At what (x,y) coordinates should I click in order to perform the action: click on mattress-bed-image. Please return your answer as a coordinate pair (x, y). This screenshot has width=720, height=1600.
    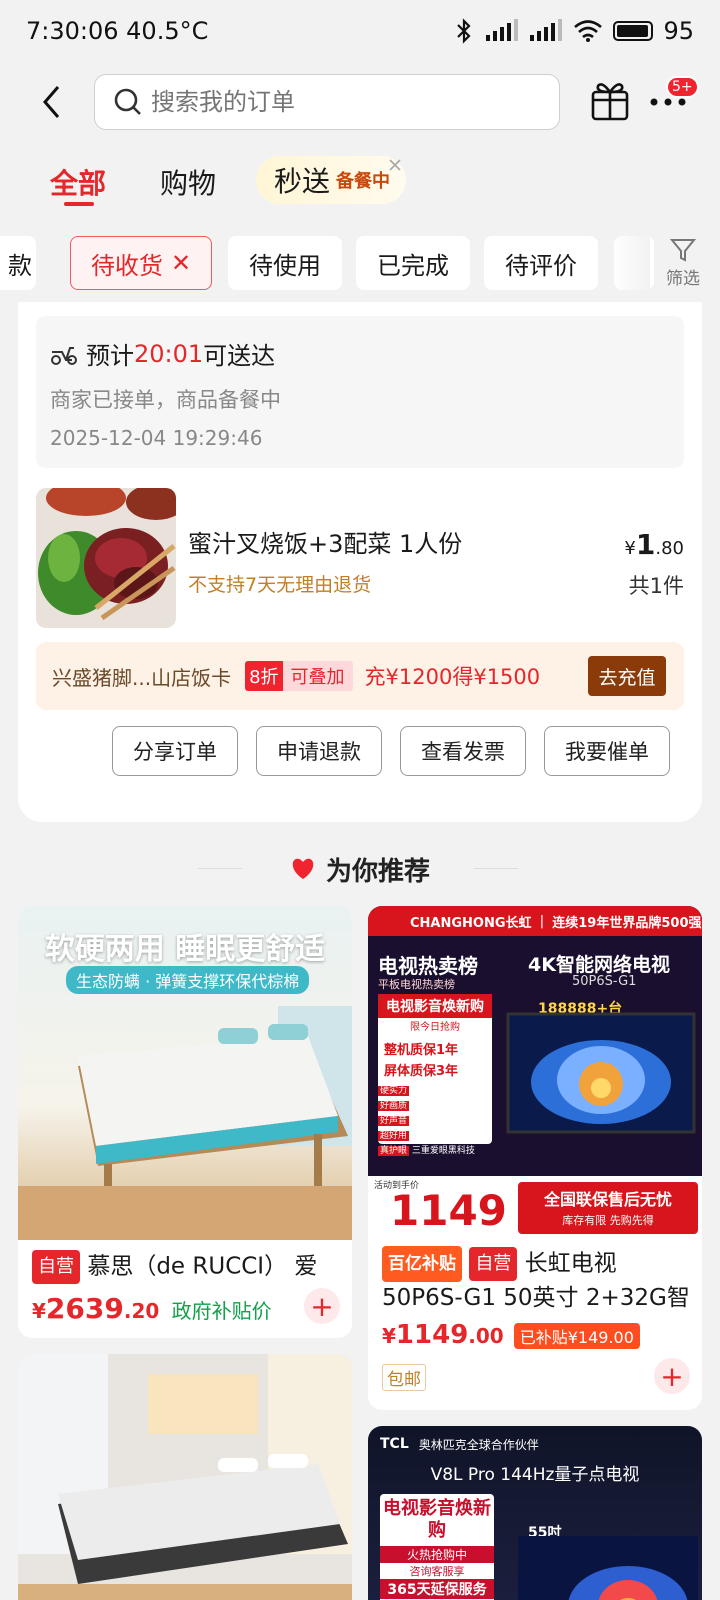
    Looking at the image, I should click on (185, 1123).